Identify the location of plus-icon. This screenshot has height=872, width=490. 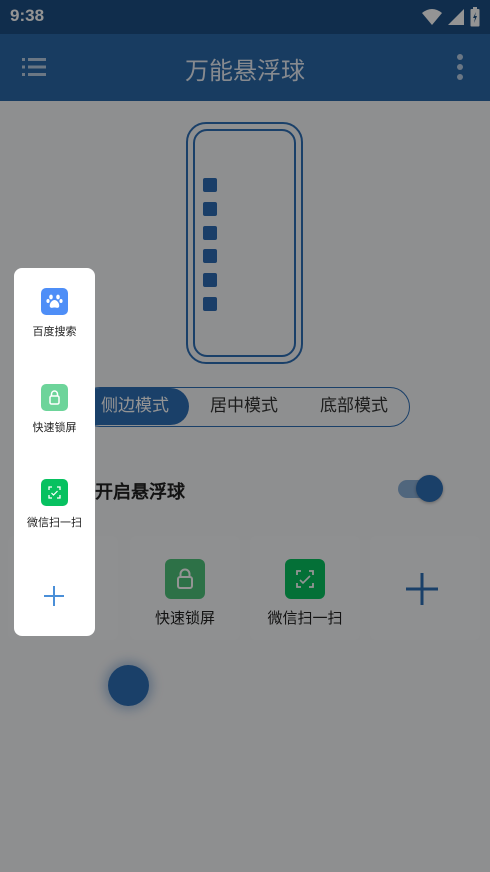
(54, 596).